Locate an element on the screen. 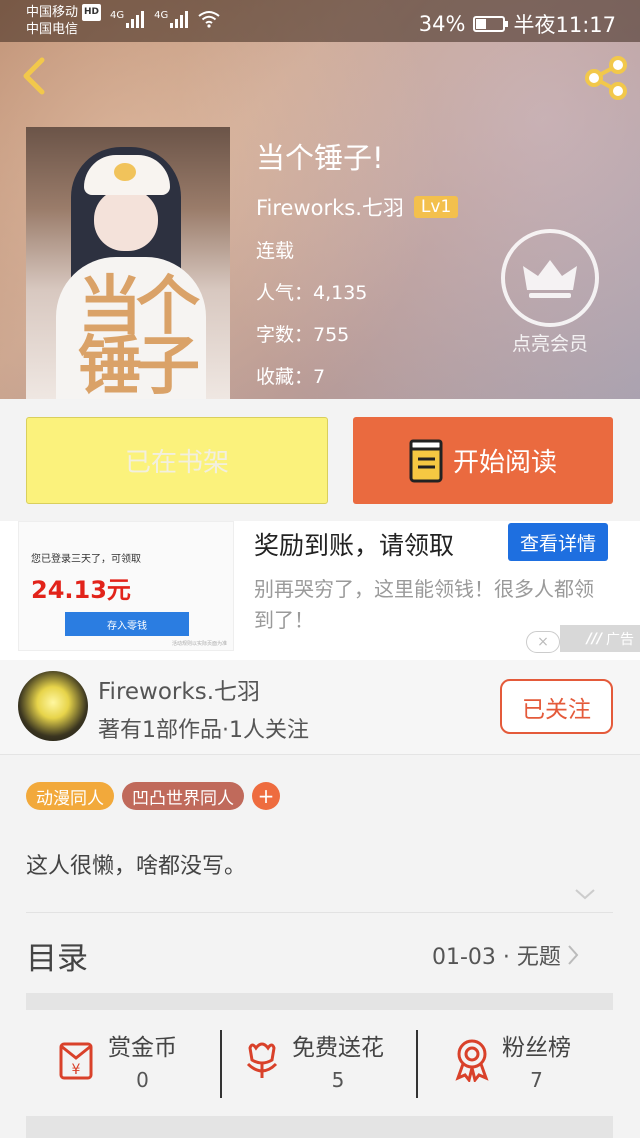 This screenshot has width=640, height=1138. latest-chapter-label: 01-03 · 无题 is located at coordinates (496, 957).